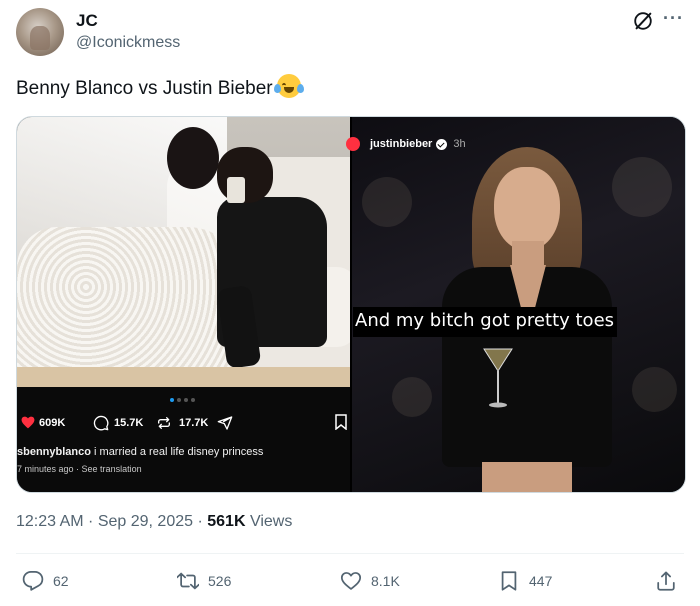  Describe the element at coordinates (643, 21) in the screenshot. I see `grok-icon` at that location.